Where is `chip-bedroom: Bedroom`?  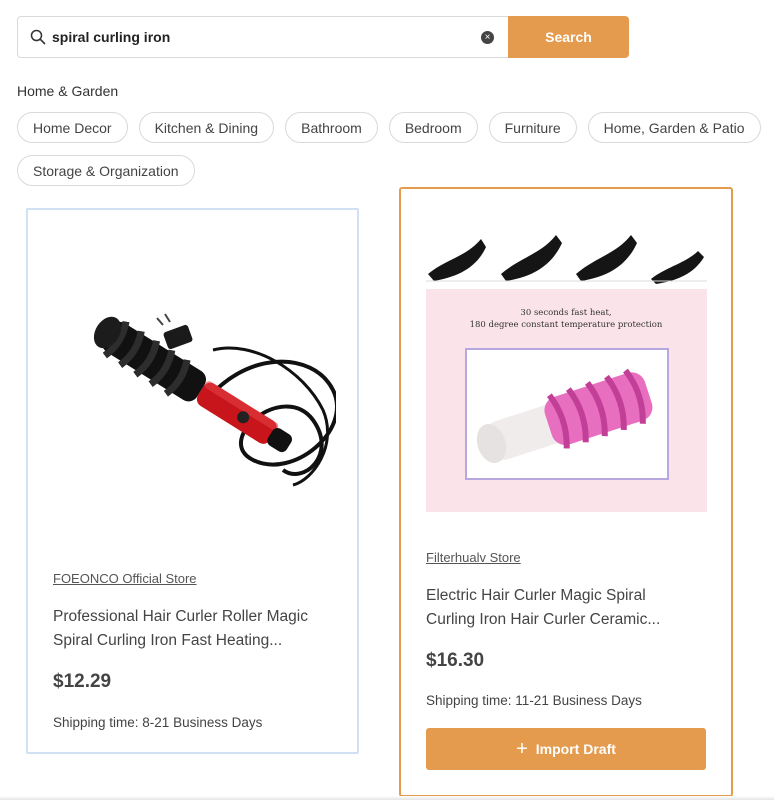 chip-bedroom: Bedroom is located at coordinates (433, 127).